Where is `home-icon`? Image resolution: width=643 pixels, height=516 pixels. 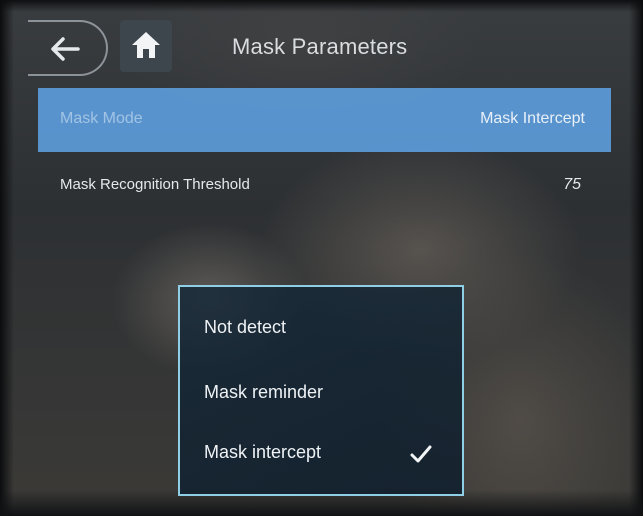 home-icon is located at coordinates (146, 45).